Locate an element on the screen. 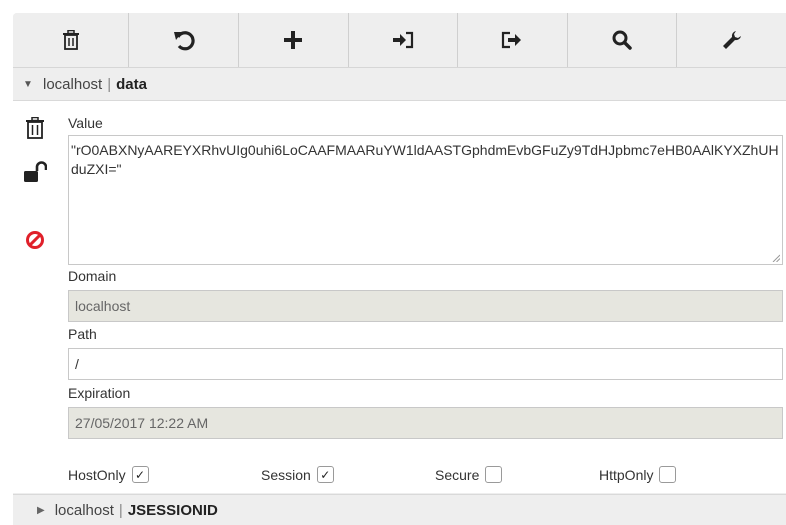 The width and height of the screenshot is (786, 525). delete-cookie-button is located at coordinates (35, 128).